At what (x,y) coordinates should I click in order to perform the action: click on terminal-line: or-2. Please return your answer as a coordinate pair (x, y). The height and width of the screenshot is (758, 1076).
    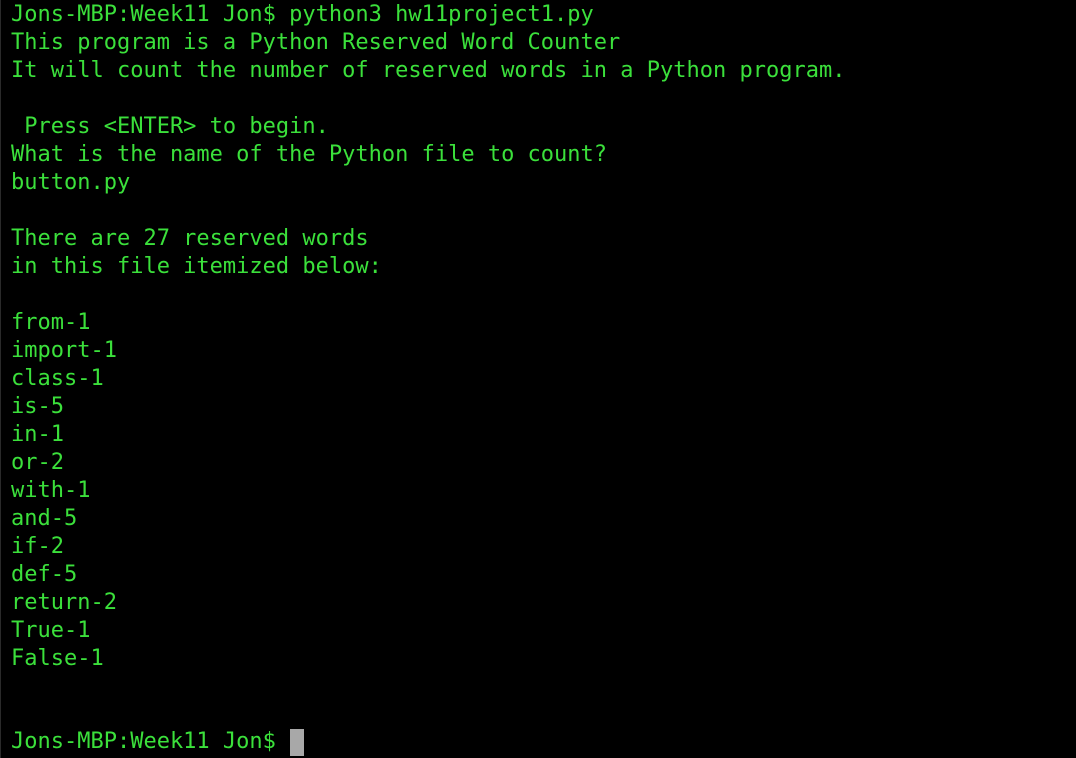
    Looking at the image, I should click on (37, 462).